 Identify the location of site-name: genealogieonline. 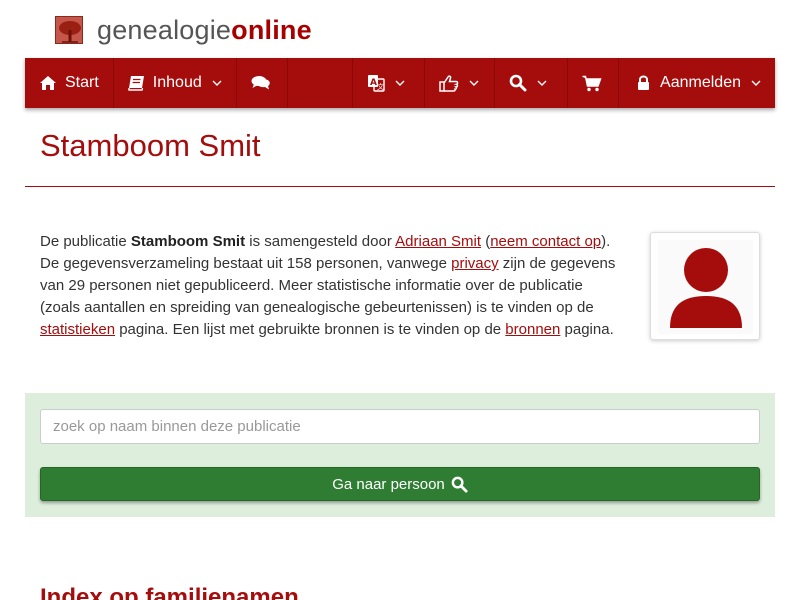
(204, 30).